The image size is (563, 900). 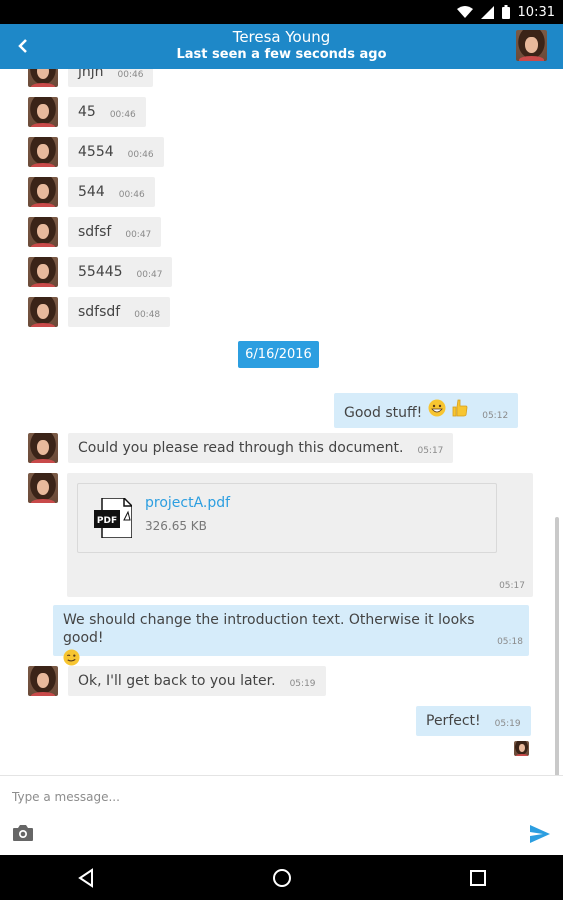 I want to click on message-bubble: sdfsdf 00:48, so click(x=119, y=312).